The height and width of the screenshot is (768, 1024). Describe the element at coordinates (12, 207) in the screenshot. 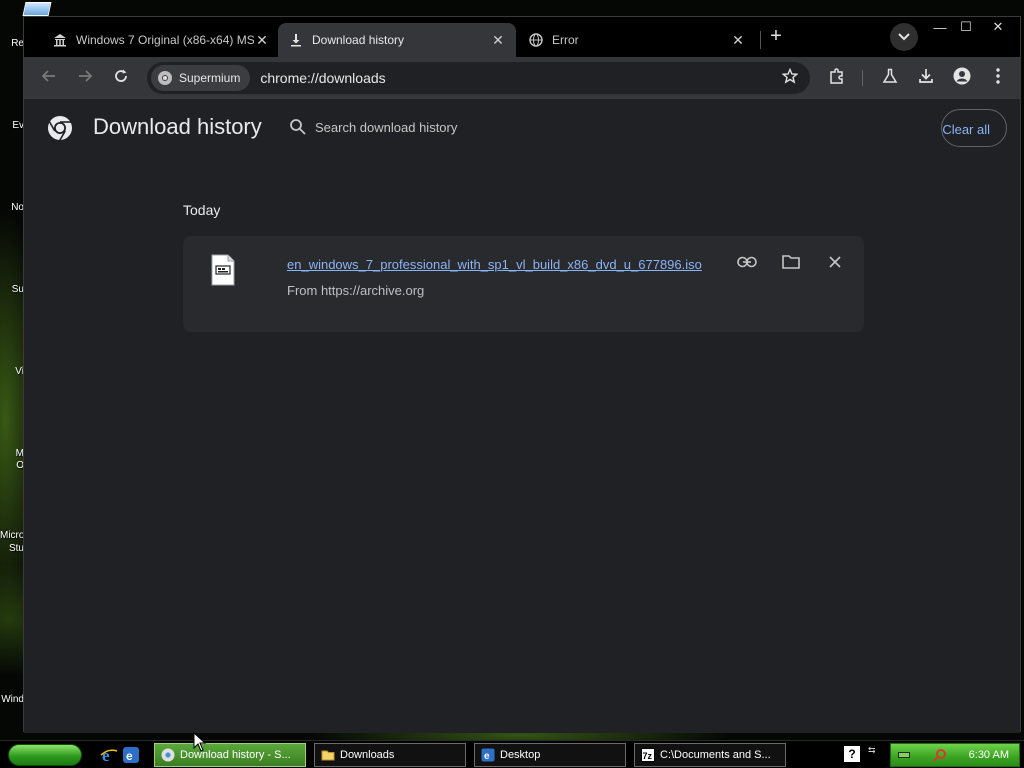

I see `desktop-icon-label: No` at that location.